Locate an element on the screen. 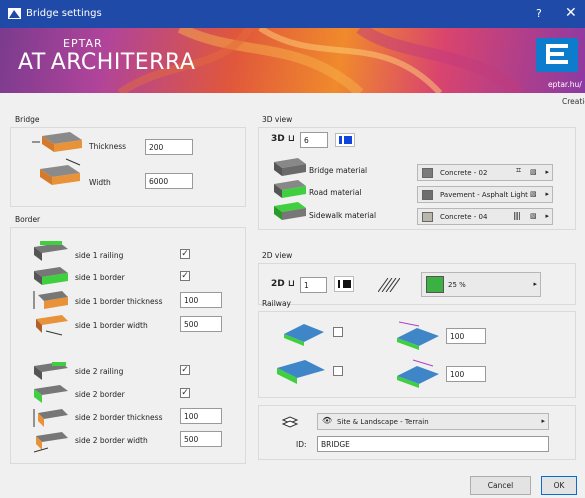 This screenshot has width=585, height=498. hatch-lines-icon: |||| is located at coordinates (517, 215).